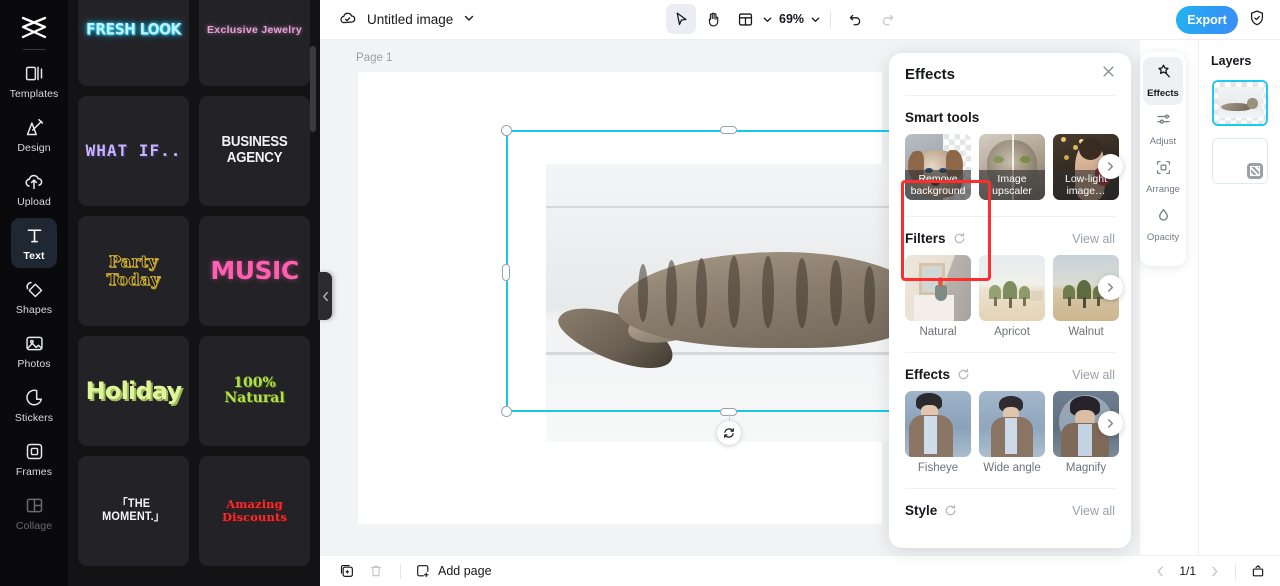  I want to click on rotate-icon, so click(729, 433).